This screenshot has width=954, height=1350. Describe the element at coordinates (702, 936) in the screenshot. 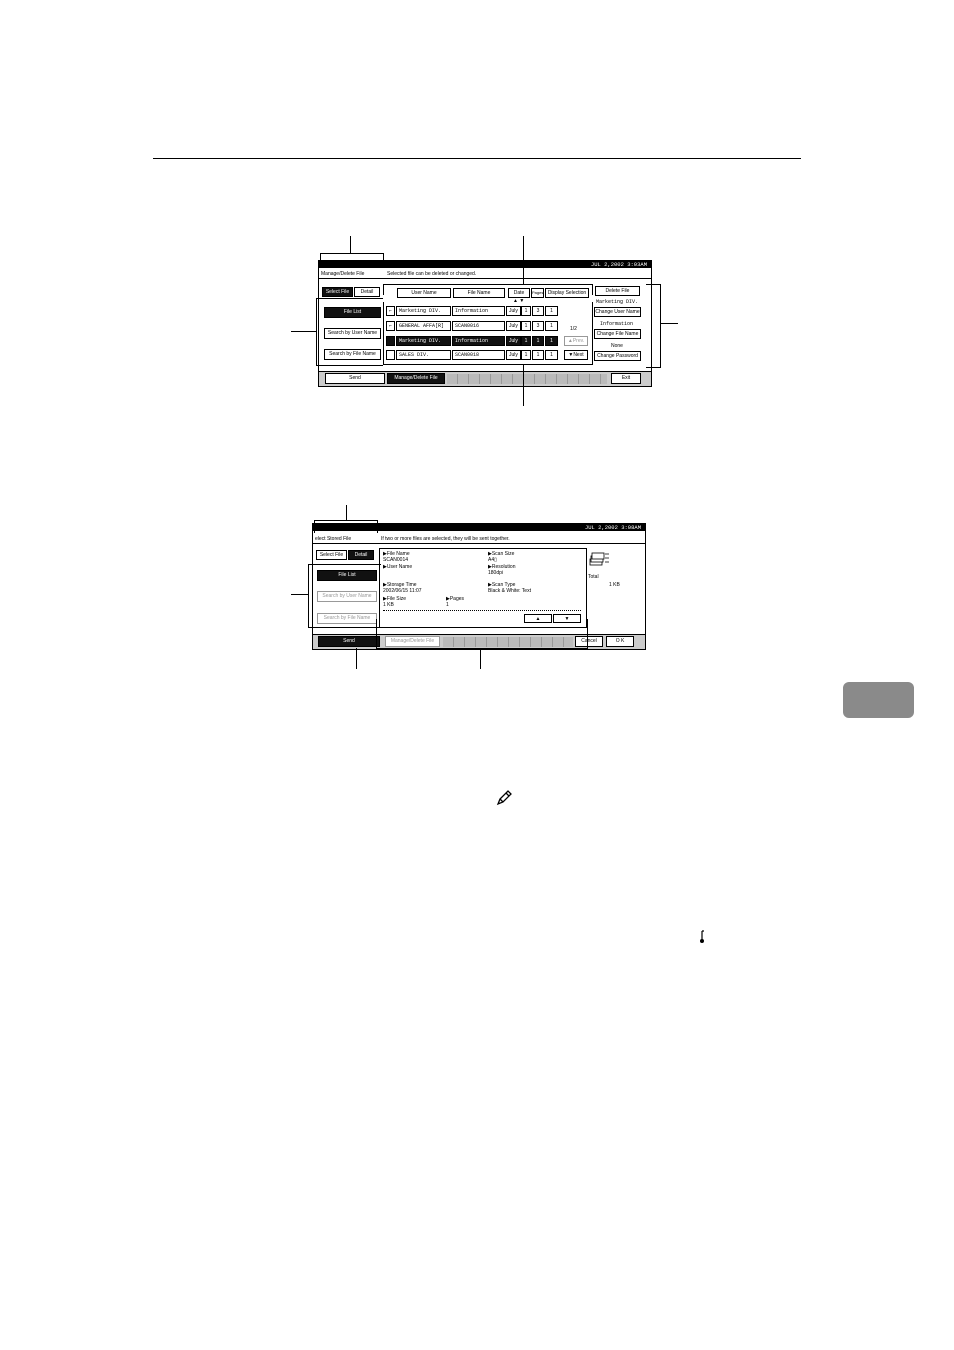

I see `stored-file-key-icon` at that location.